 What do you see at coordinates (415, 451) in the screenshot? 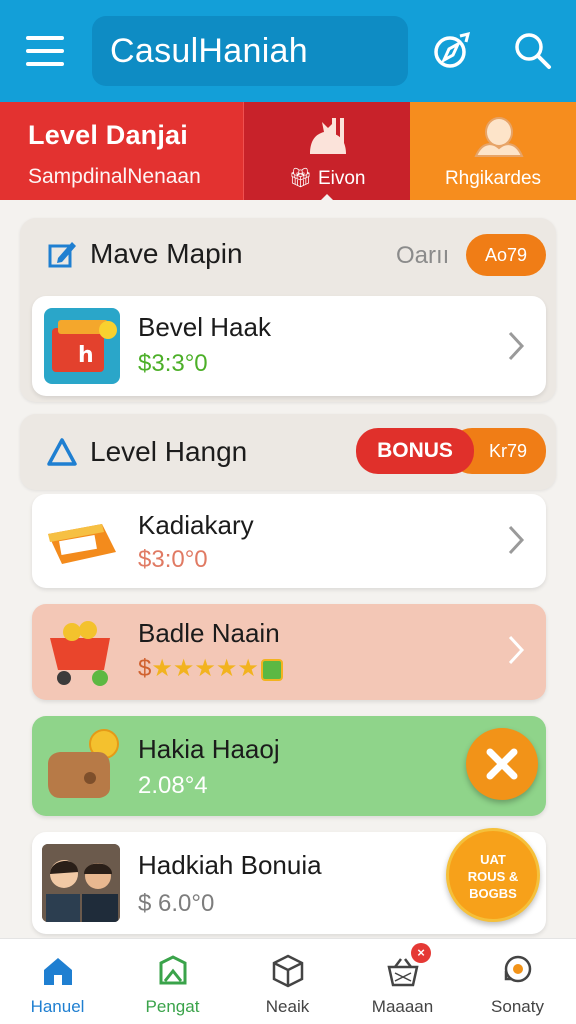
I see `bonus-badge: BONUS` at bounding box center [415, 451].